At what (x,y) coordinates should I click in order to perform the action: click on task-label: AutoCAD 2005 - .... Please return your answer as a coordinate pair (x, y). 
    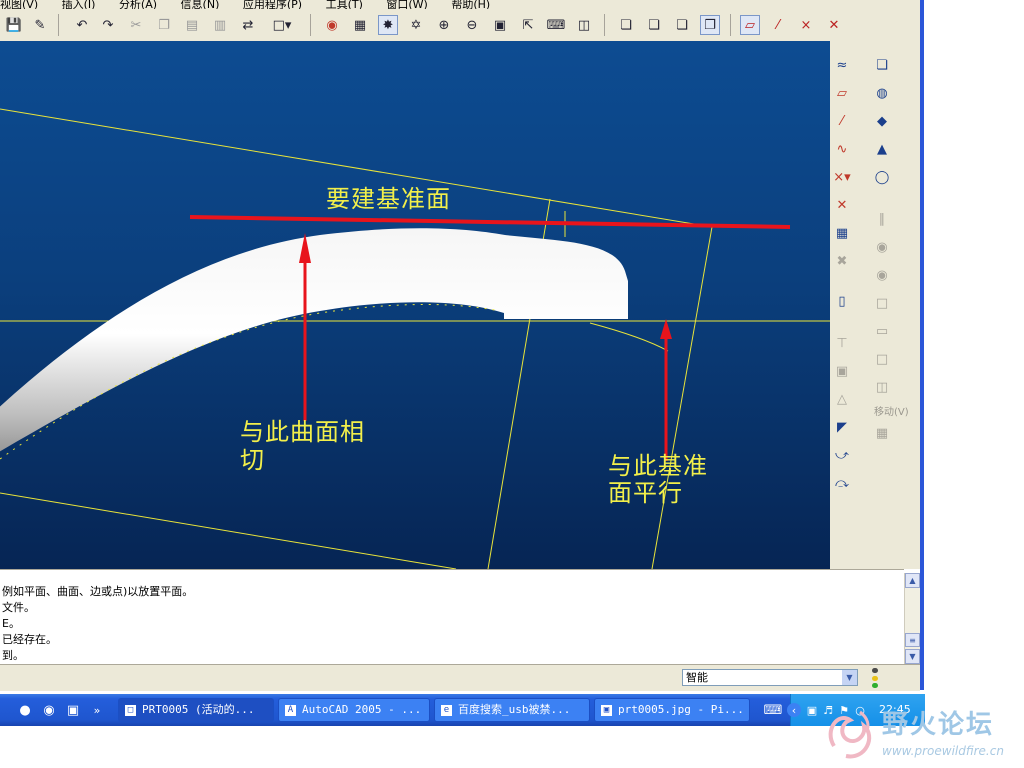
    Looking at the image, I should click on (362, 709).